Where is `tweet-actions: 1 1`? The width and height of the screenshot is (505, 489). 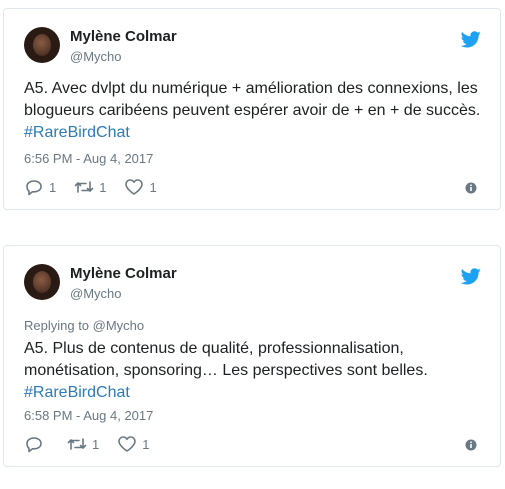
tweet-actions: 1 1 is located at coordinates (95, 444).